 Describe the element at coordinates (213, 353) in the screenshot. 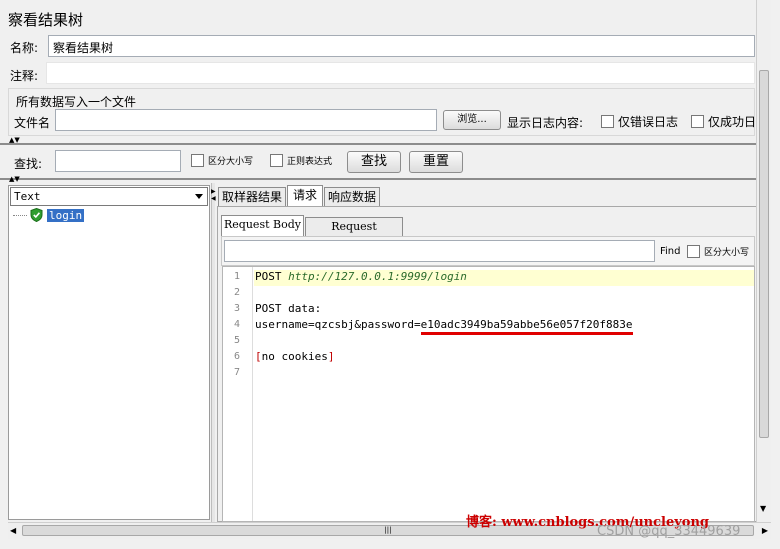

I see `vertical-splitter` at that location.